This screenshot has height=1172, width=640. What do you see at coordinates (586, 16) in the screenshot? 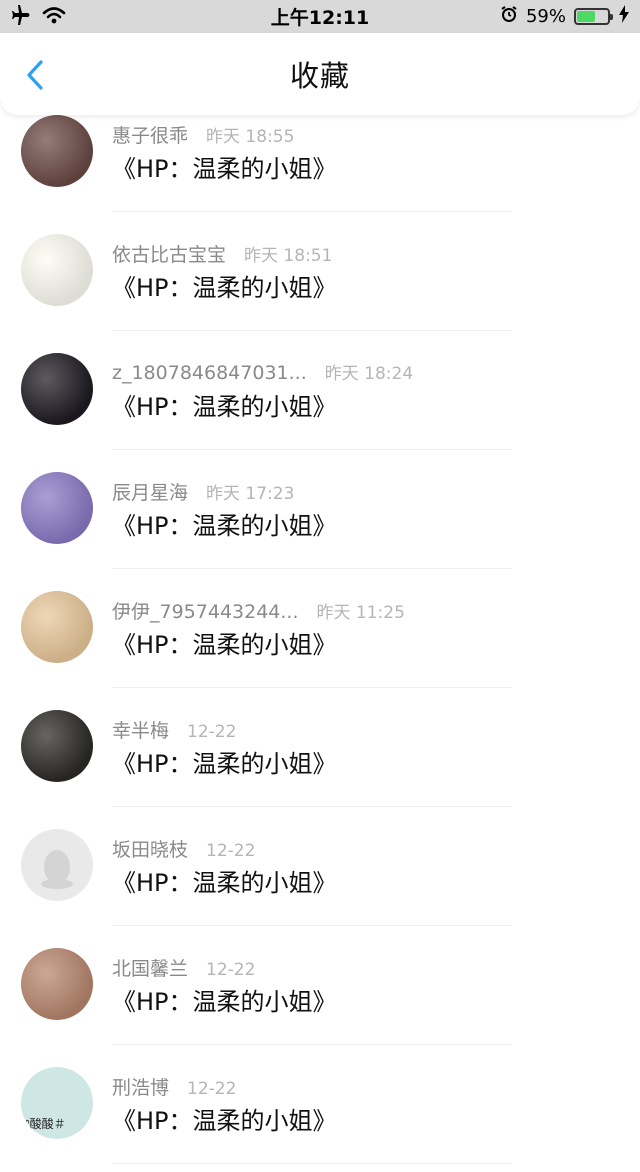
I see `battery-fill` at bounding box center [586, 16].